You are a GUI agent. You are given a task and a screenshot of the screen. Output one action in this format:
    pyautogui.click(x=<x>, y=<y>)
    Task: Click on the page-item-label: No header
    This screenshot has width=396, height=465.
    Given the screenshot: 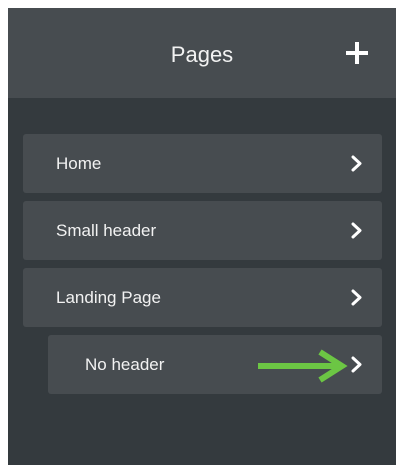 What is the action you would take?
    pyautogui.click(x=125, y=364)
    